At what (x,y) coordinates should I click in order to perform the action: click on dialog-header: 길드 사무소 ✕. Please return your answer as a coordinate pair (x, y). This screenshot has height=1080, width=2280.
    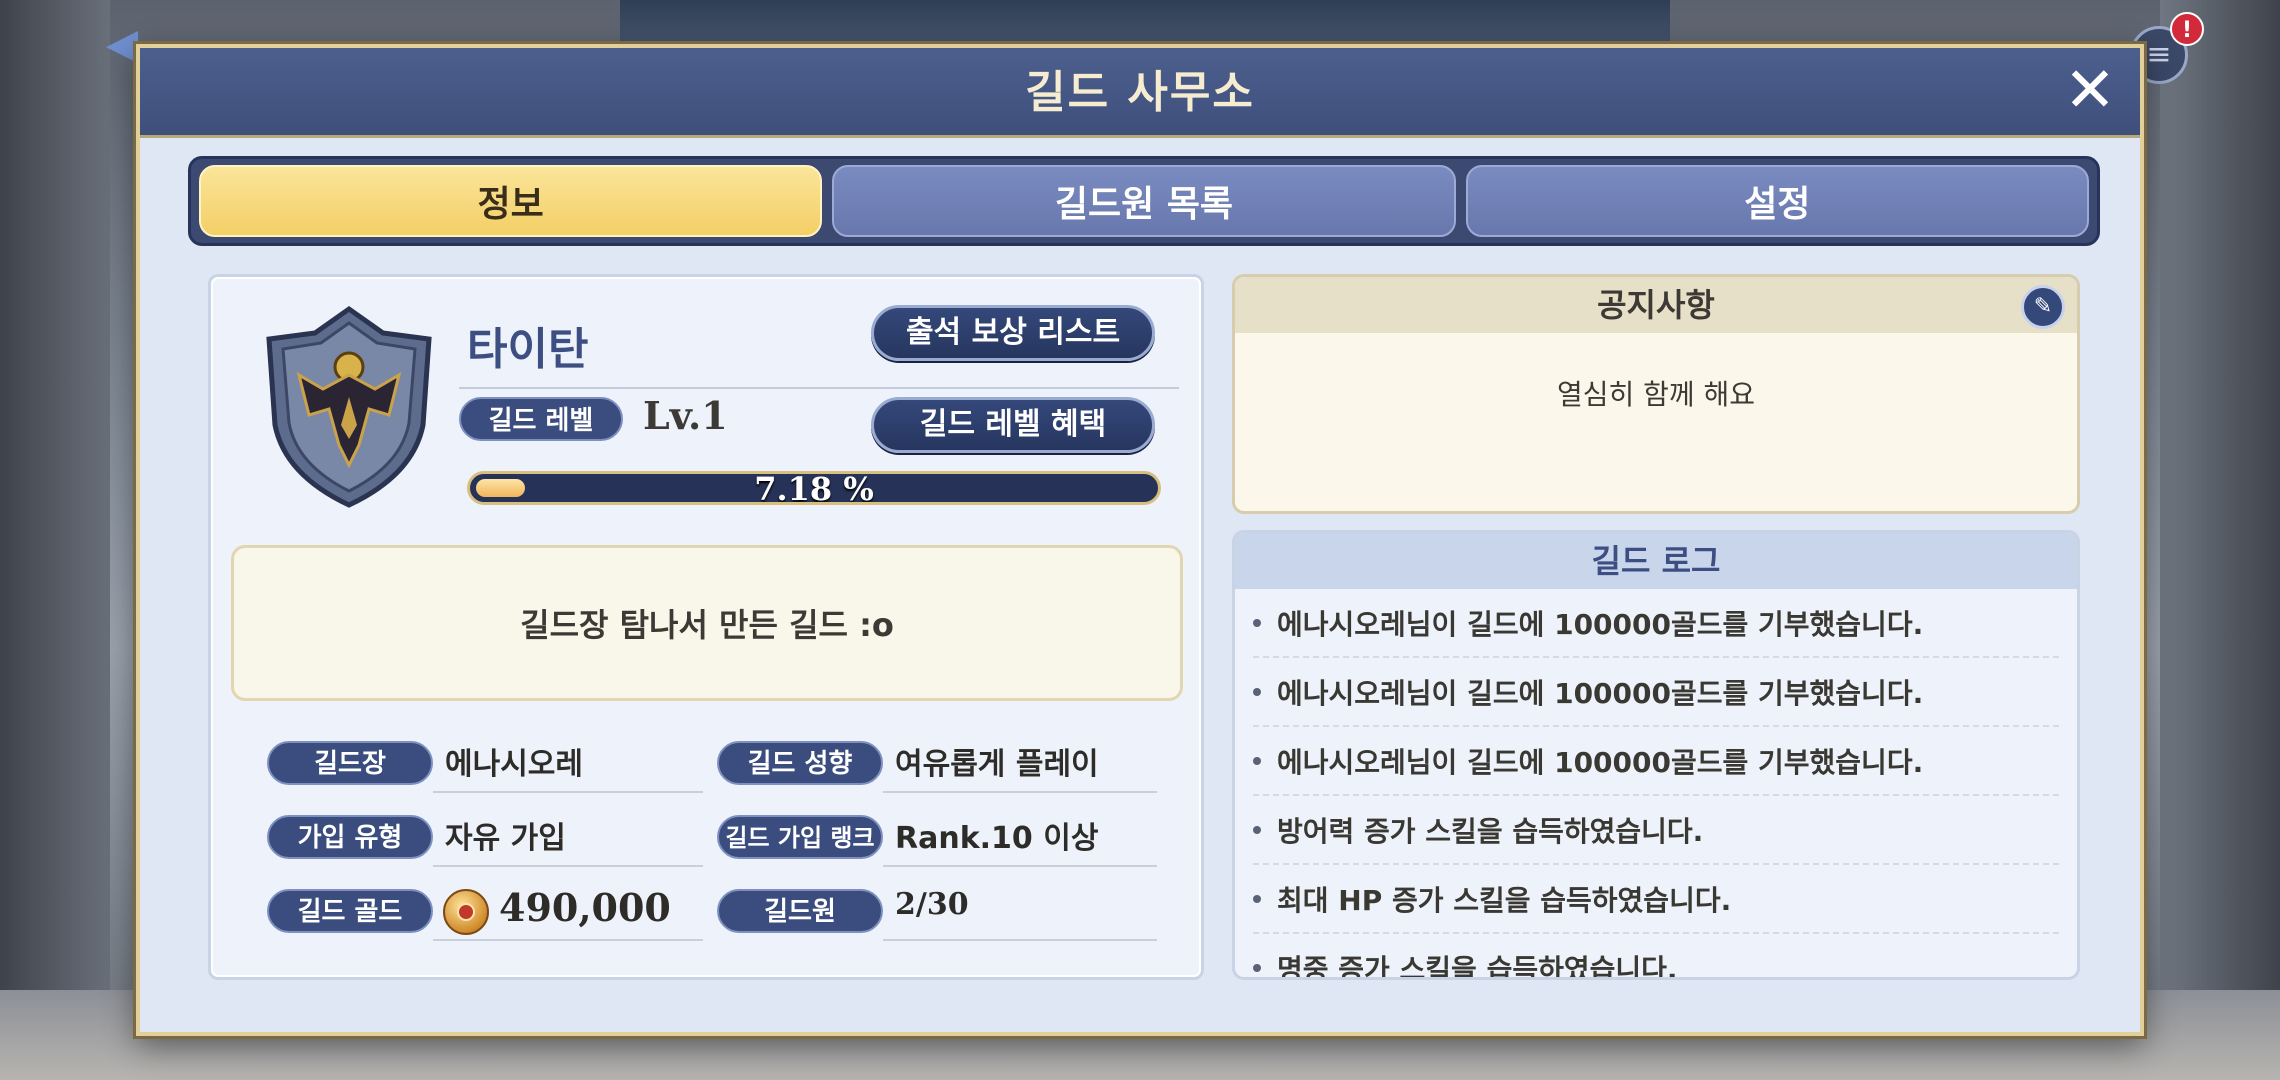
    Looking at the image, I should click on (1140, 93).